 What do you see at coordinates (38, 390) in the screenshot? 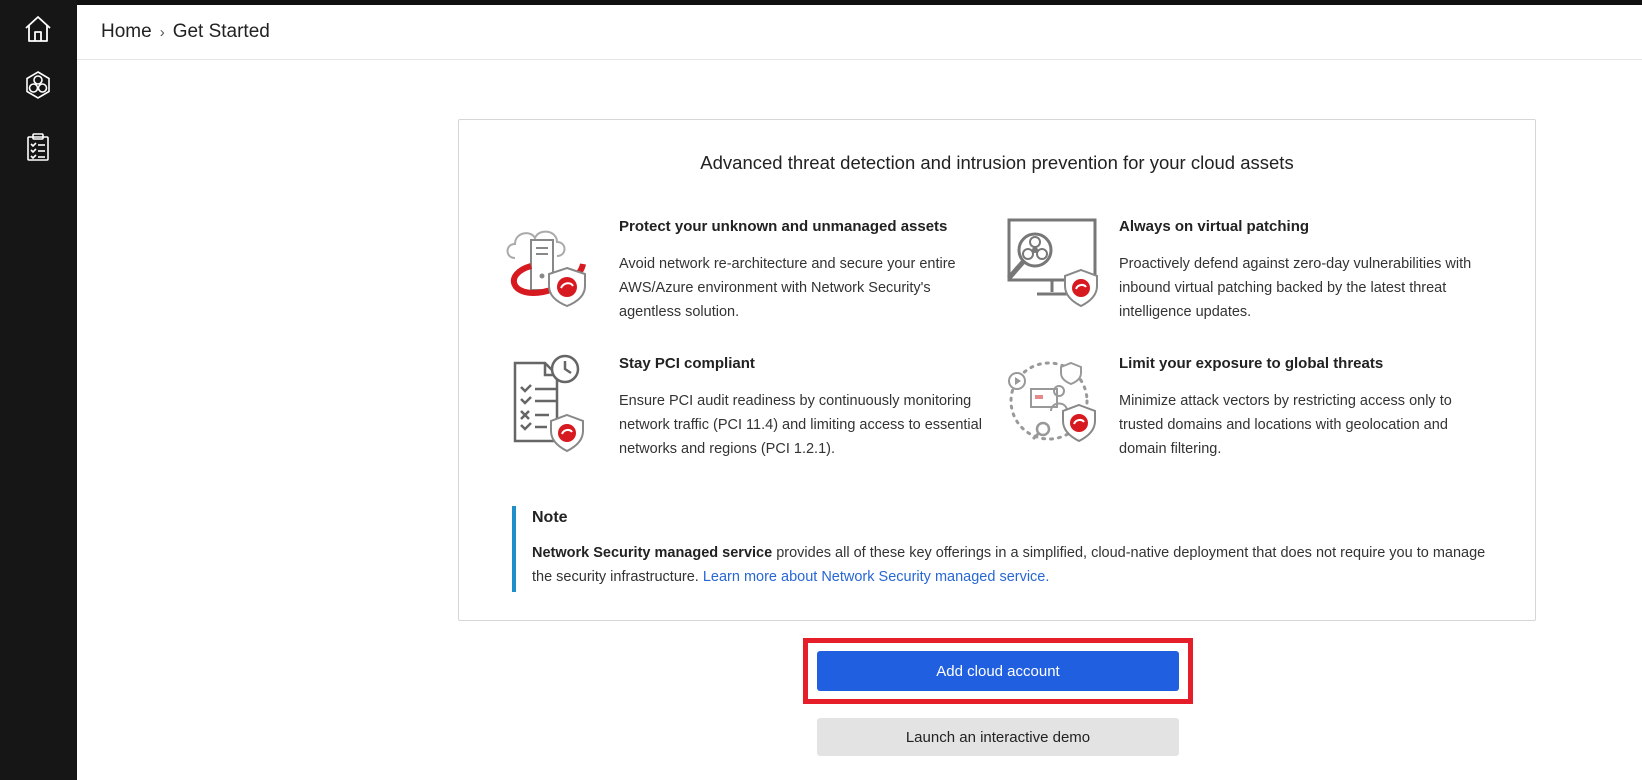
I see `sidebar` at bounding box center [38, 390].